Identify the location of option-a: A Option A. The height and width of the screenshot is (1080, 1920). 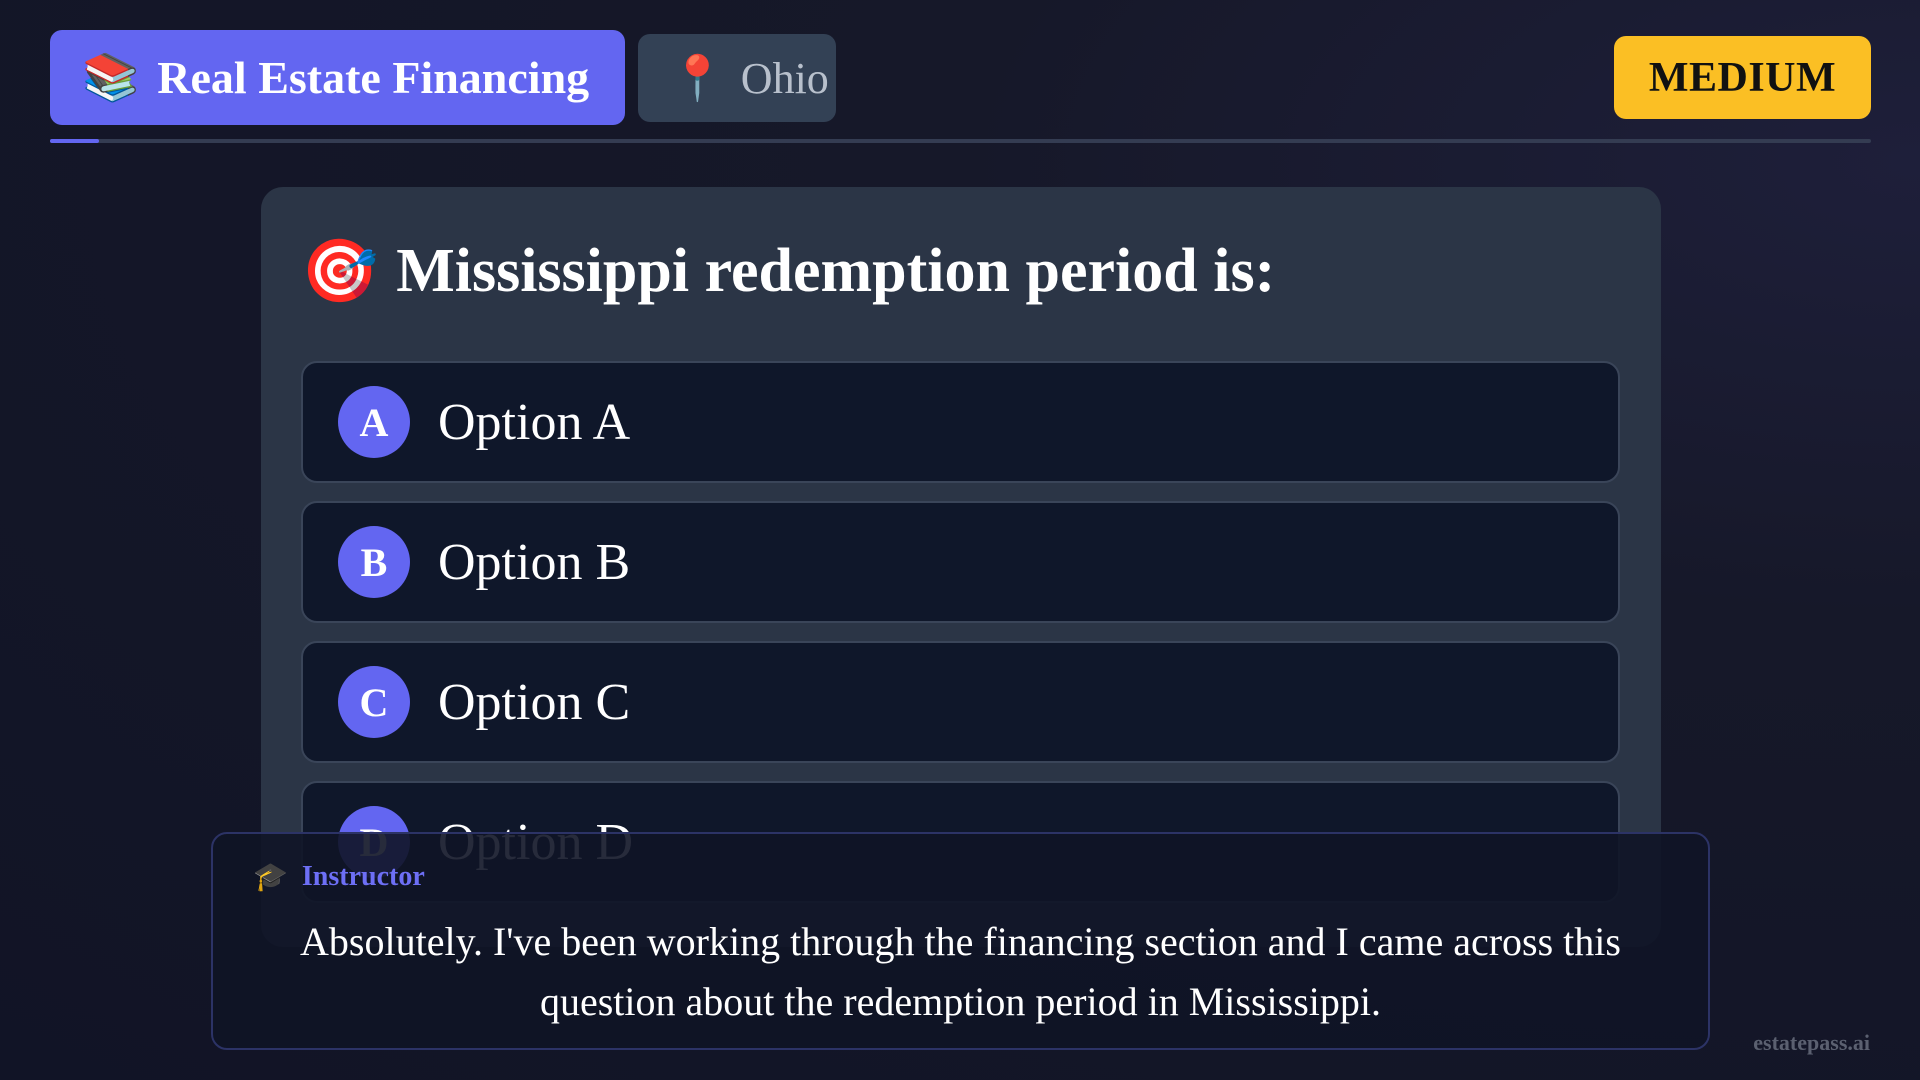
(960, 422).